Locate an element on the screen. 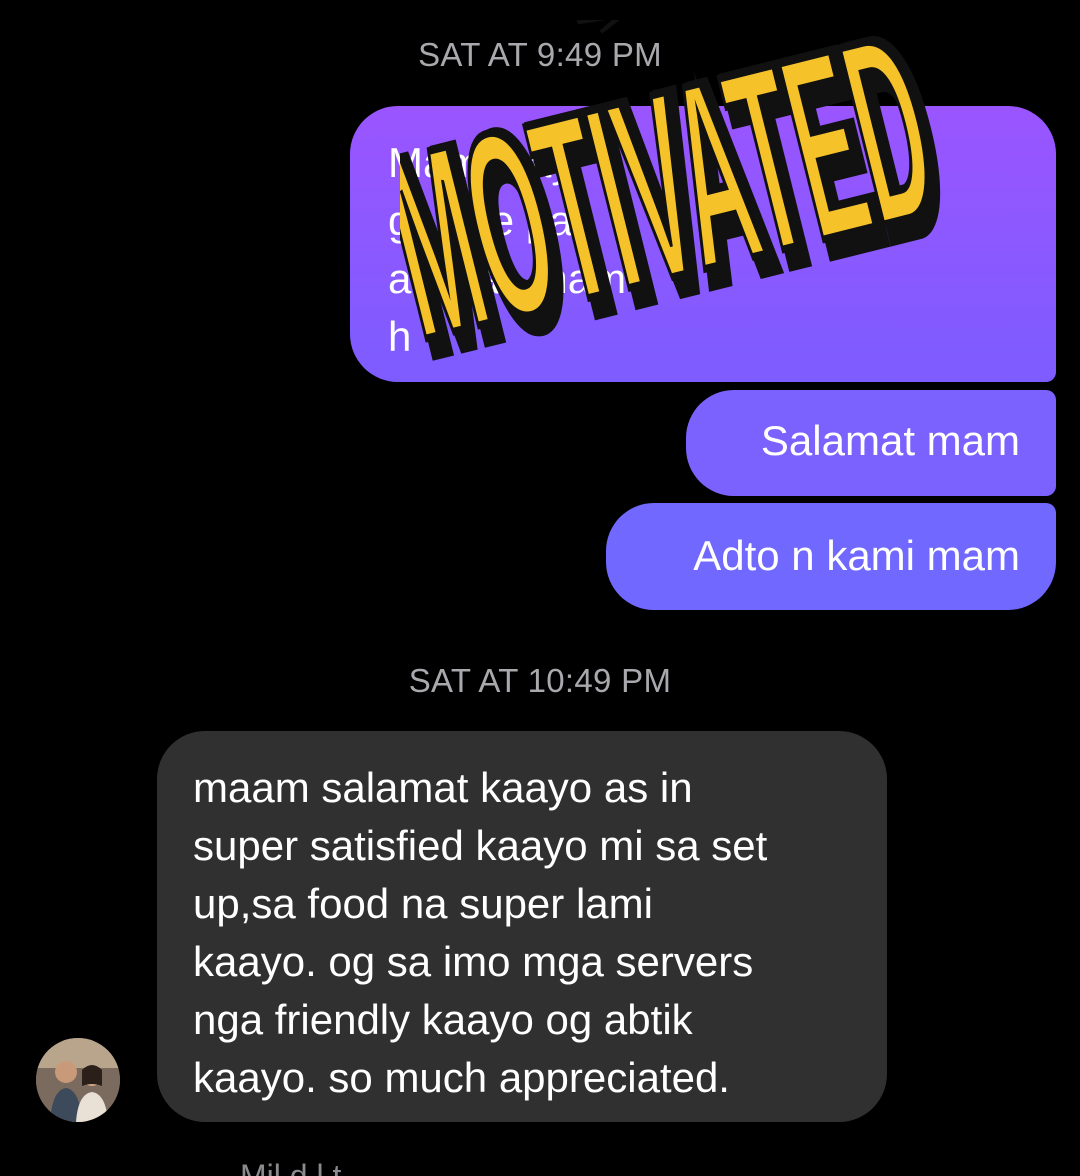 The width and height of the screenshot is (1080, 1176). timestamp-sat-1049pm: SAT AT 10:49 PM is located at coordinates (540, 680).